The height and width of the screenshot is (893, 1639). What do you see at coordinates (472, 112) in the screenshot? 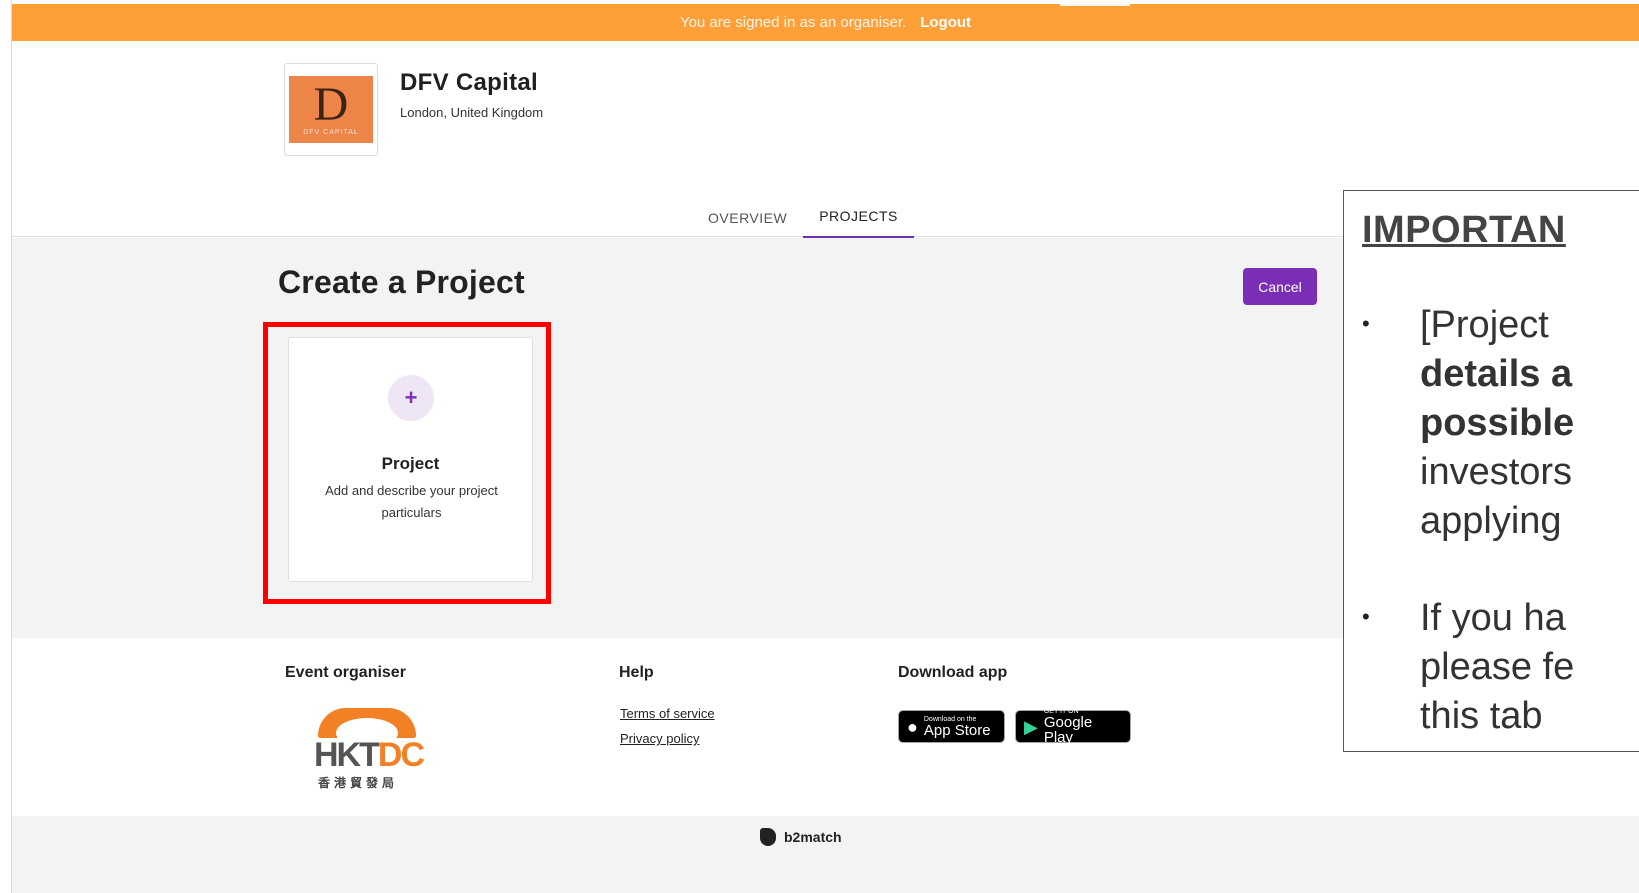
I see `company-location: London, United Kingdom` at bounding box center [472, 112].